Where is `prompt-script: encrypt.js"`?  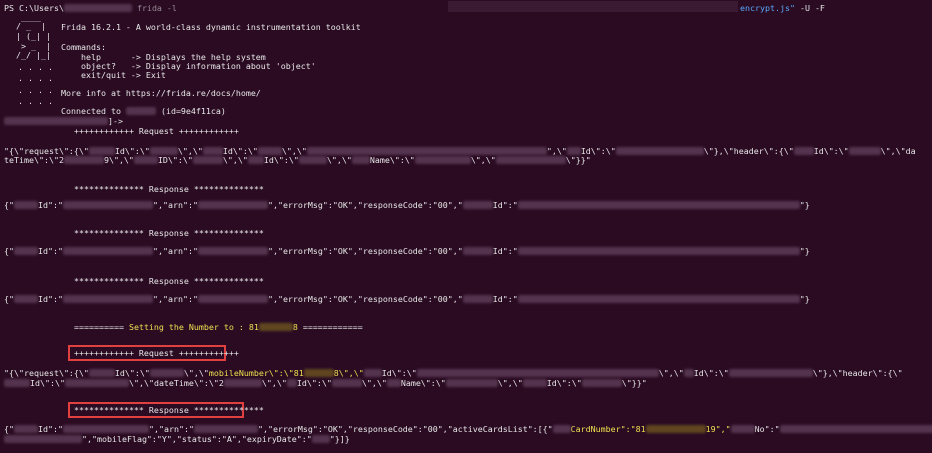 prompt-script: encrypt.js" is located at coordinates (767, 8).